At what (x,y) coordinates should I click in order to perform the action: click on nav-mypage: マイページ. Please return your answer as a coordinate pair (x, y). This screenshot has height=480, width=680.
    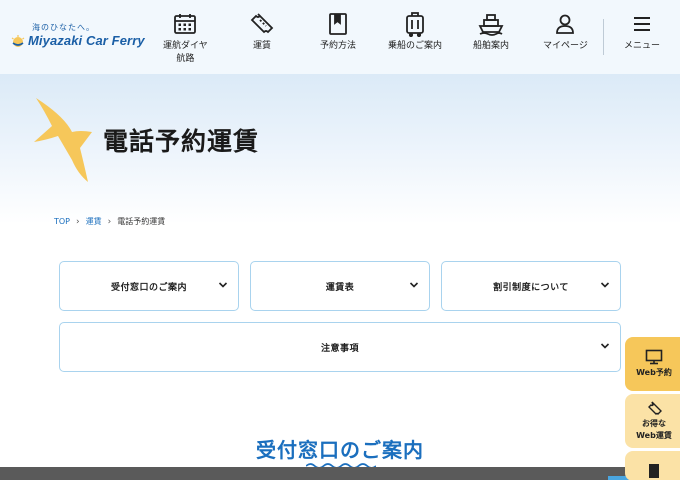
    Looking at the image, I should click on (565, 31).